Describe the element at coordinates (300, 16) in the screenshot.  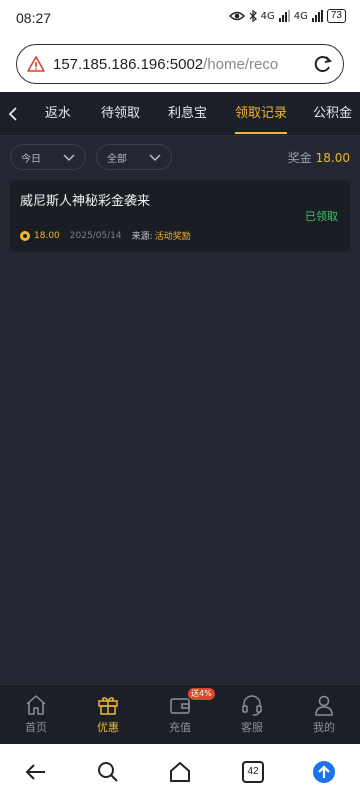
I see `network-type-2: 4G` at that location.